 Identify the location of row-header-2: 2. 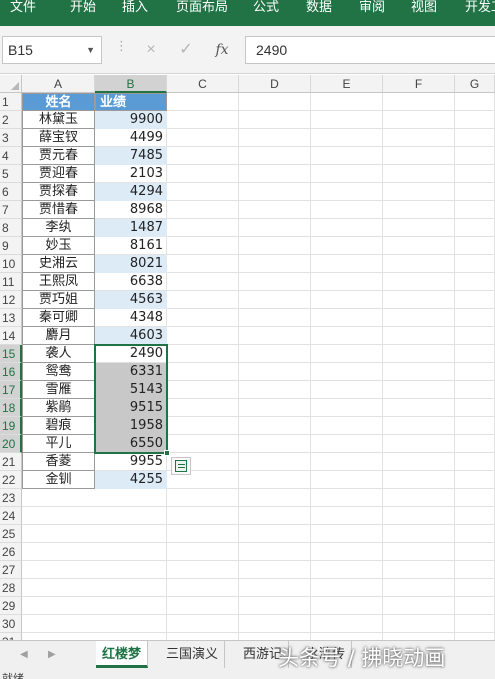
(11, 120).